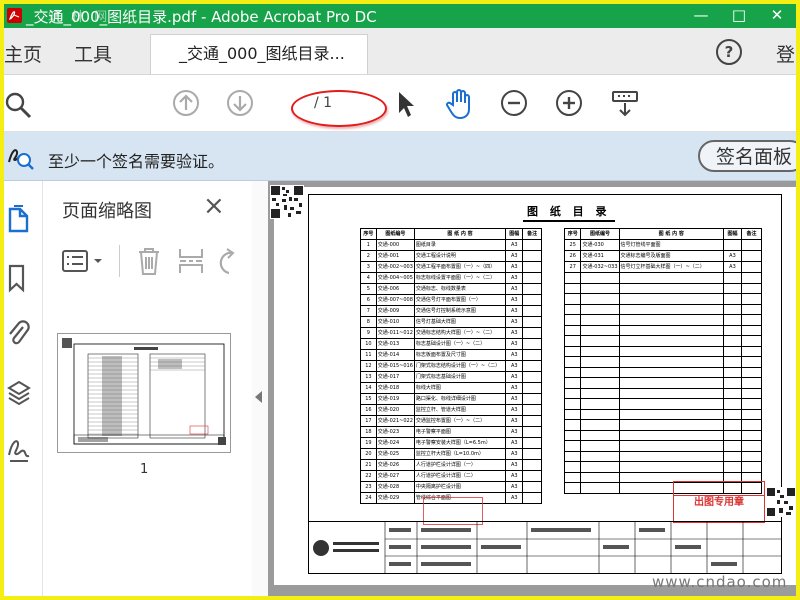  What do you see at coordinates (625, 104) in the screenshot?
I see `read-mode-icon` at bounding box center [625, 104].